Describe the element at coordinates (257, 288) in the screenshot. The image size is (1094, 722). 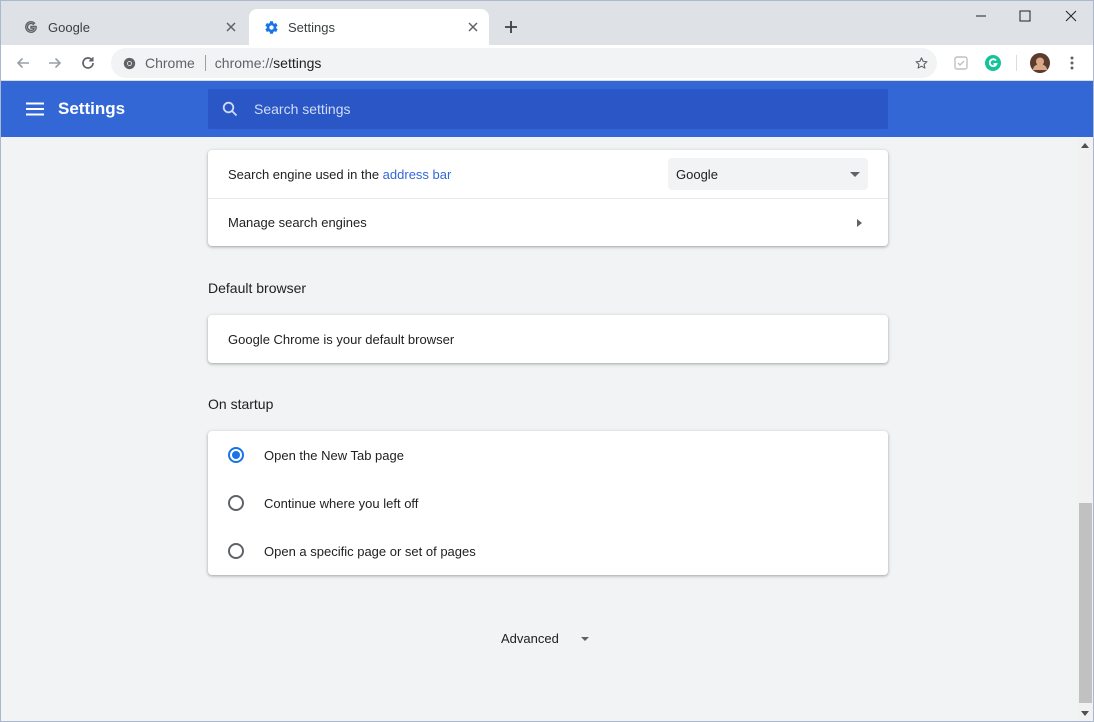
I see `default-browser-heading: Default browser` at that location.